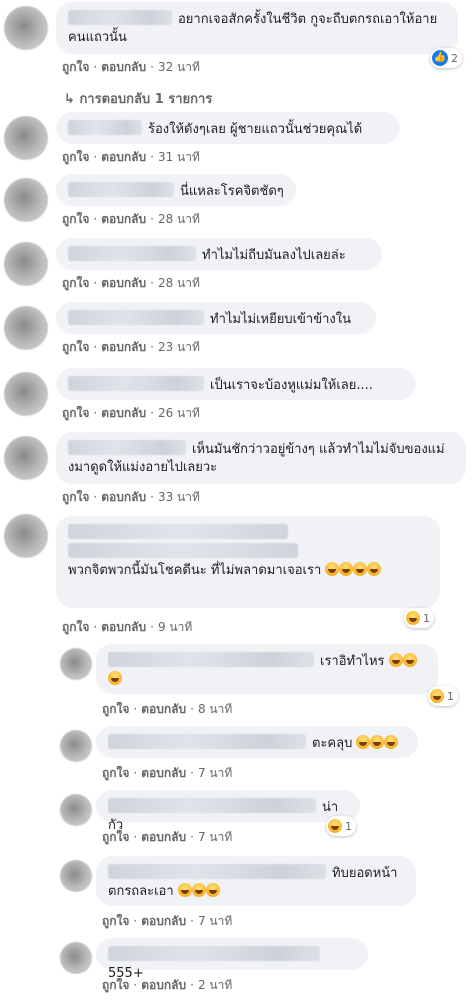 This screenshot has height=1000, width=474. I want to click on comment-bubble: 555+, so click(232, 959).